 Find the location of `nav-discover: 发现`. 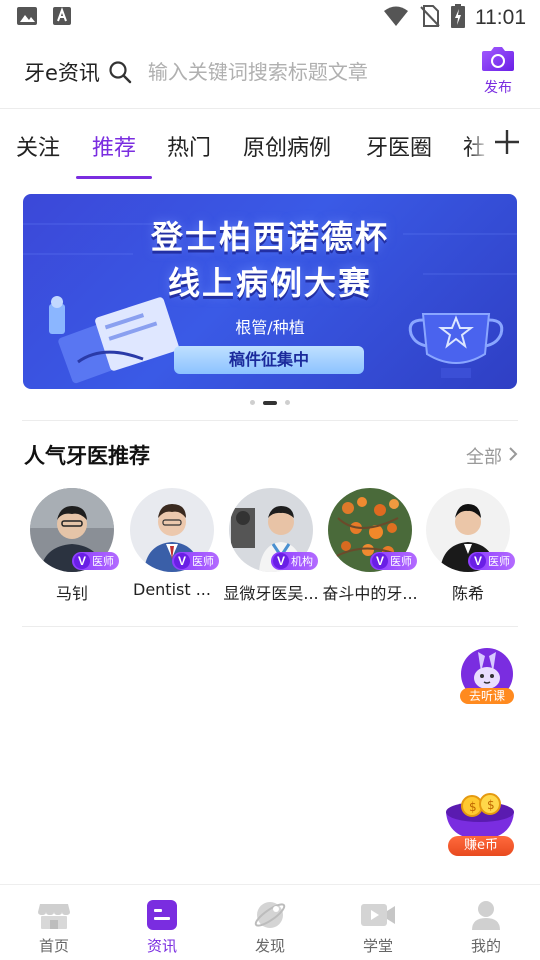

nav-discover: 发现 is located at coordinates (270, 922).